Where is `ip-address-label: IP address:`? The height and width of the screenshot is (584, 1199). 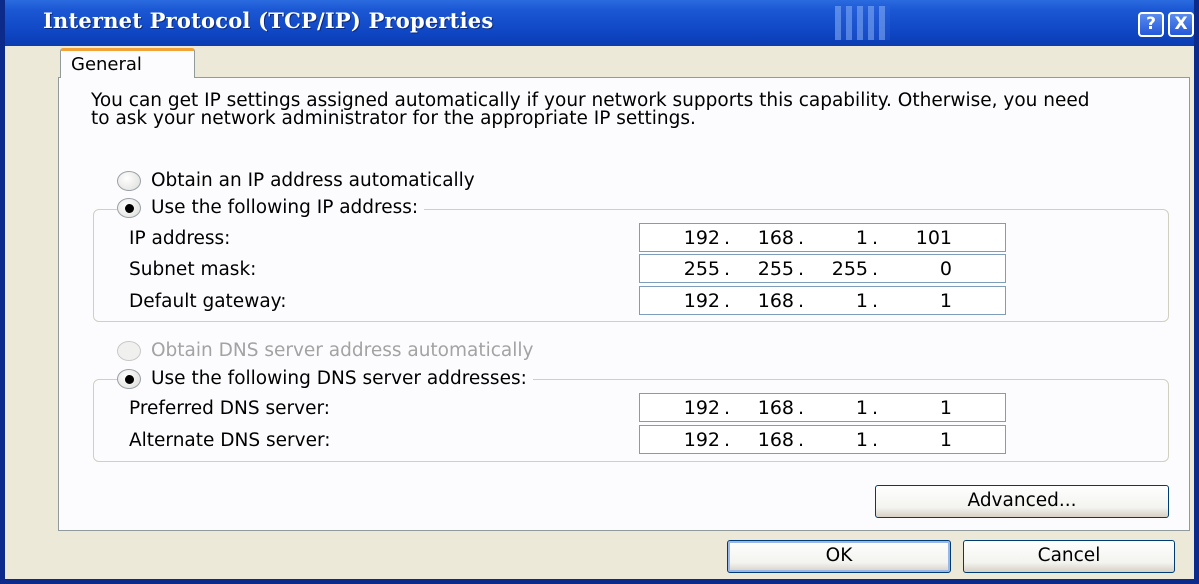
ip-address-label: IP address: is located at coordinates (180, 238).